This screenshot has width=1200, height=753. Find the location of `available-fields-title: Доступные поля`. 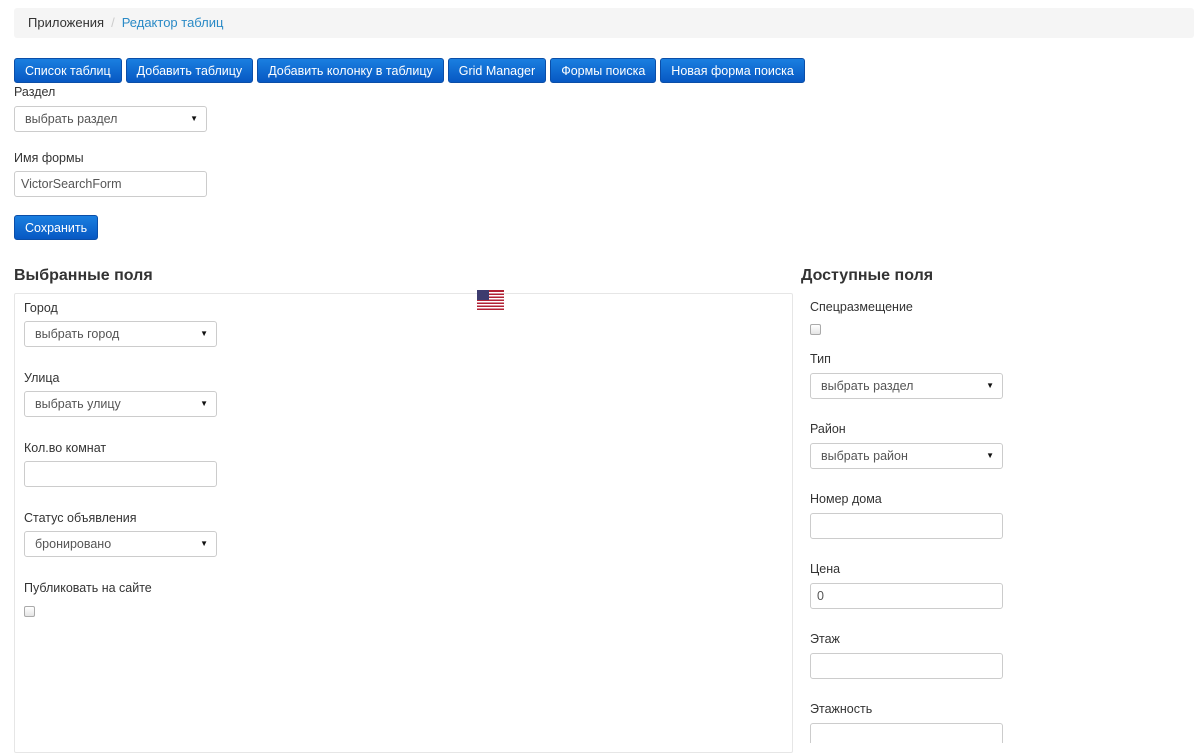

available-fields-title: Доступные поля is located at coordinates (867, 275).